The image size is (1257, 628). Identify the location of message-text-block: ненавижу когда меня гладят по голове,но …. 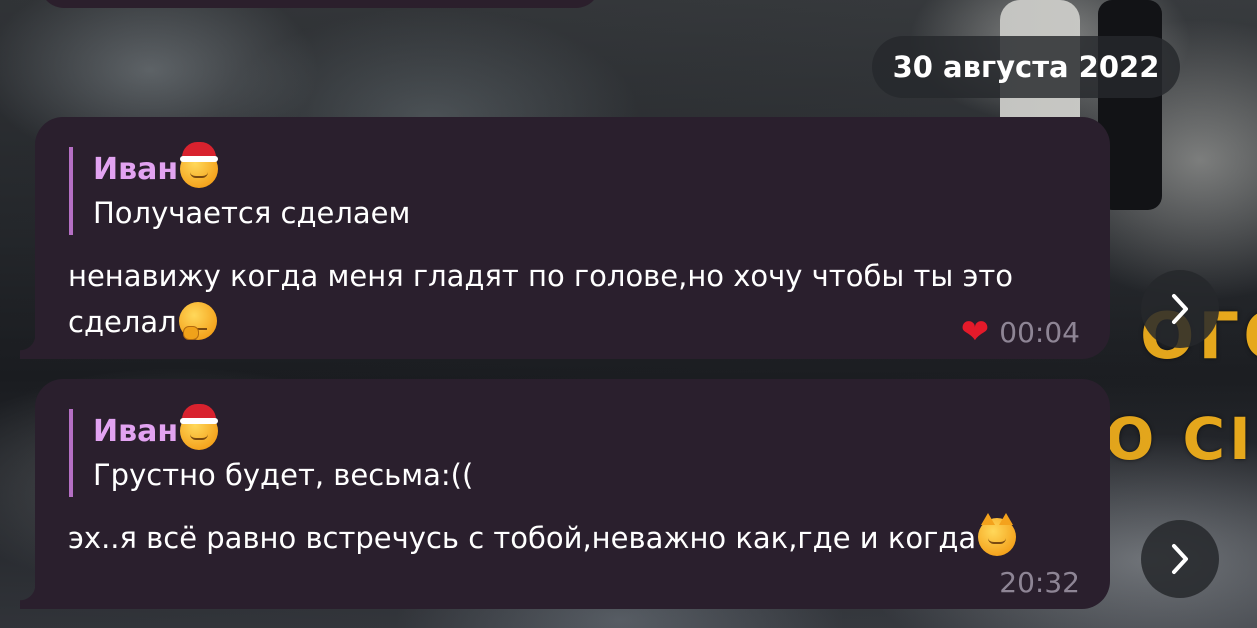
(568, 299).